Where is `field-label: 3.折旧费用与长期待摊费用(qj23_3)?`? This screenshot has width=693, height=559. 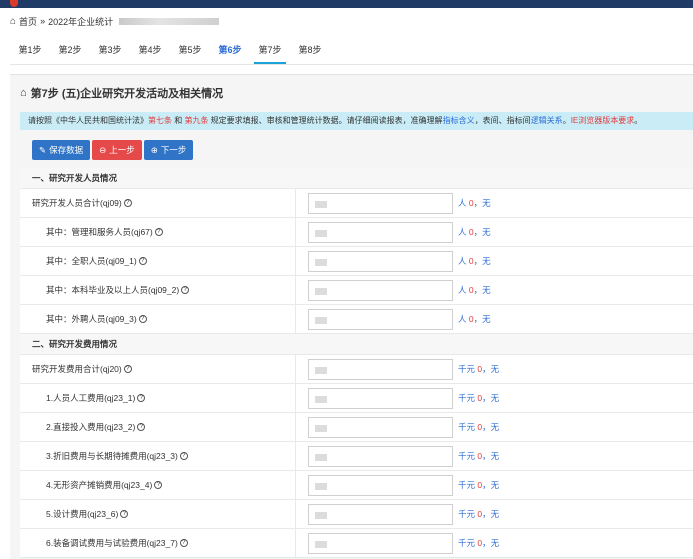 field-label: 3.折旧费用与长期待摊费用(qj23_3)? is located at coordinates (158, 456).